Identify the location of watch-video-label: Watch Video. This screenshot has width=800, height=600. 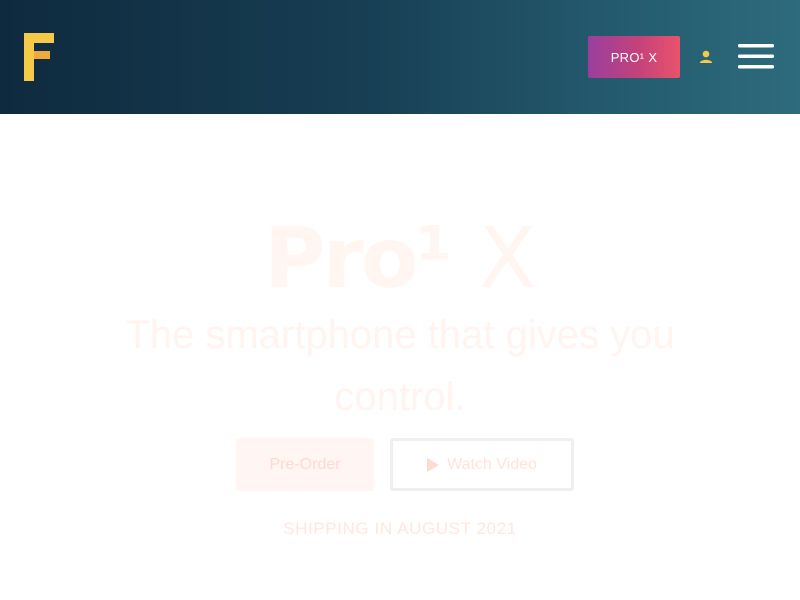
(492, 464).